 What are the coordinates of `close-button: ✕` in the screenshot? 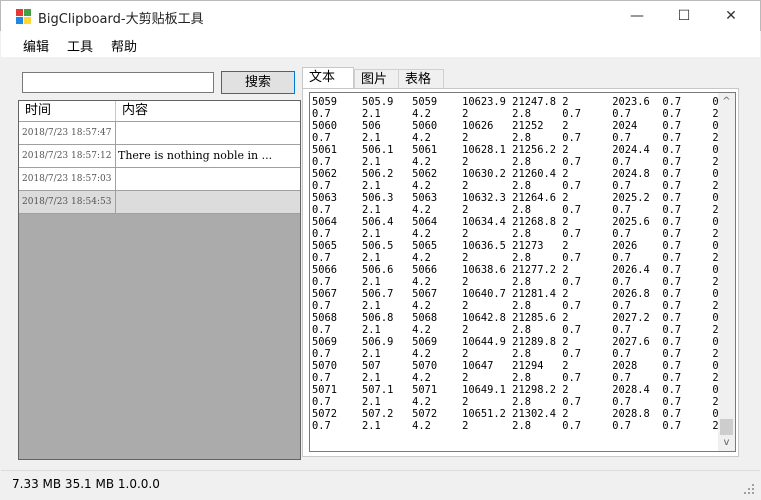 It's located at (731, 16).